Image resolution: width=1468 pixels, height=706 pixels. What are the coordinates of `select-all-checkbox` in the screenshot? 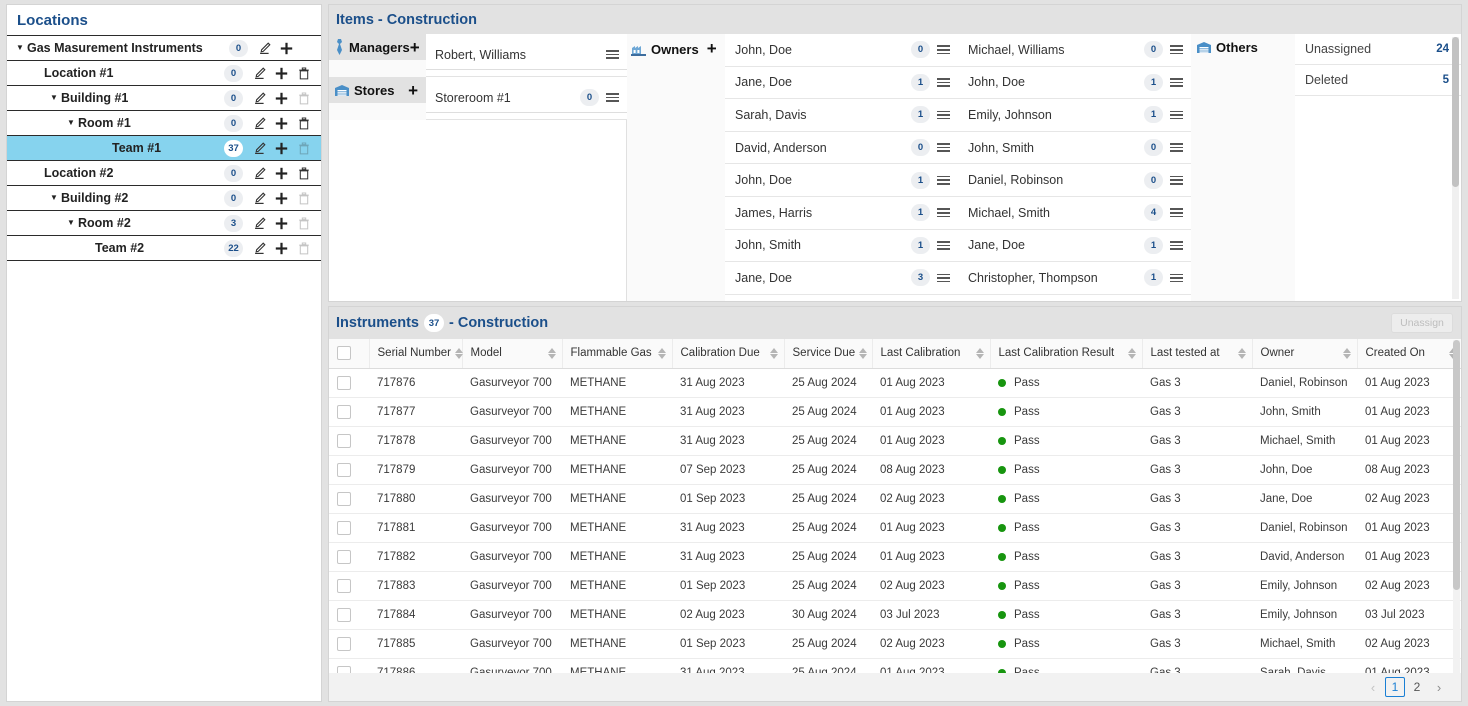 It's located at (344, 353).